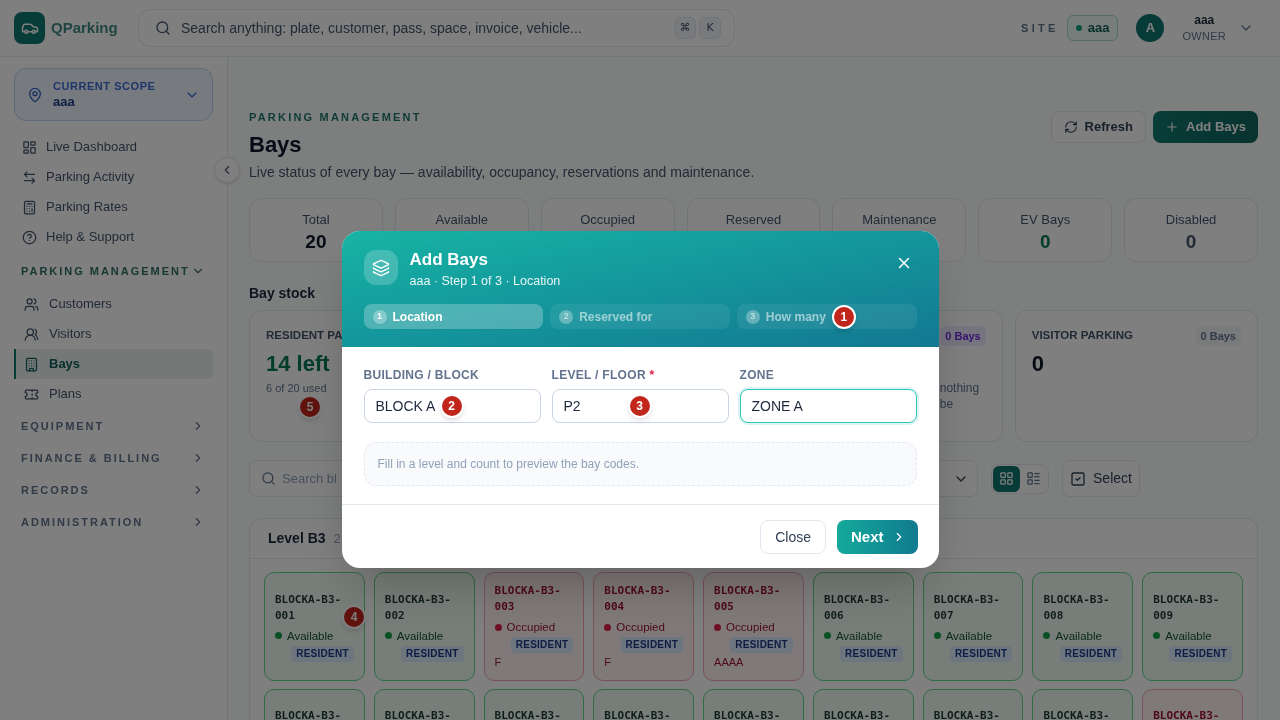 The height and width of the screenshot is (720, 1280). What do you see at coordinates (1078, 478) in the screenshot?
I see `checkbox-icon` at bounding box center [1078, 478].